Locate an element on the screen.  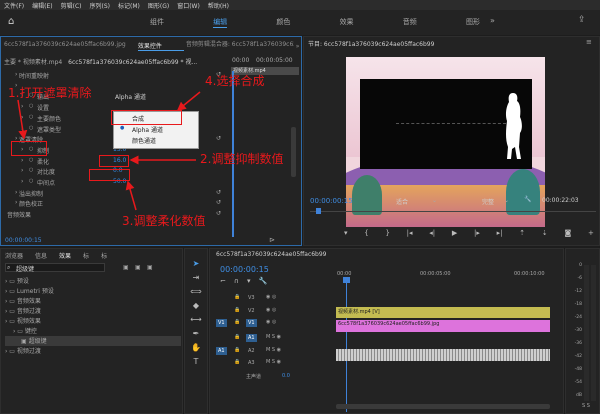
annotation-step2: 2.调整抑制数值 is located at coordinates (242, 159).